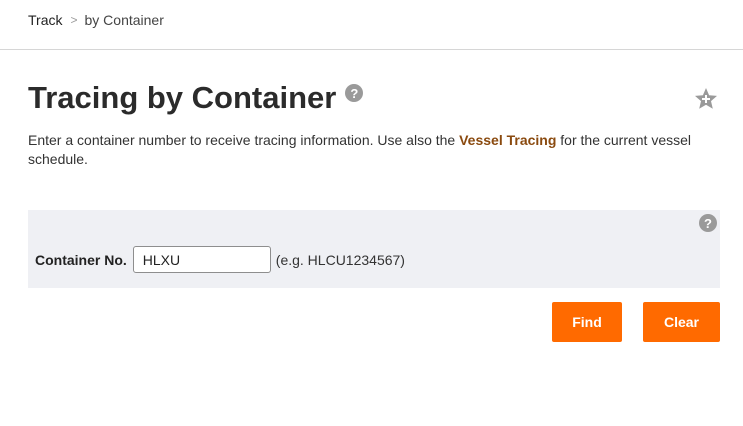 The image size is (743, 426). I want to click on page-title: Tracing by Container, so click(182, 97).